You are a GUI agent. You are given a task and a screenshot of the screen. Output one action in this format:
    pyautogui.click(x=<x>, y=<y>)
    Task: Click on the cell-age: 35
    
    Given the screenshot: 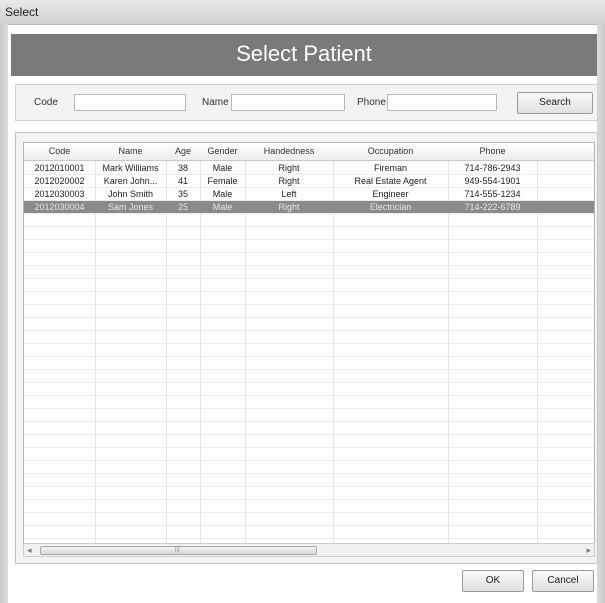 What is the action you would take?
    pyautogui.click(x=182, y=194)
    